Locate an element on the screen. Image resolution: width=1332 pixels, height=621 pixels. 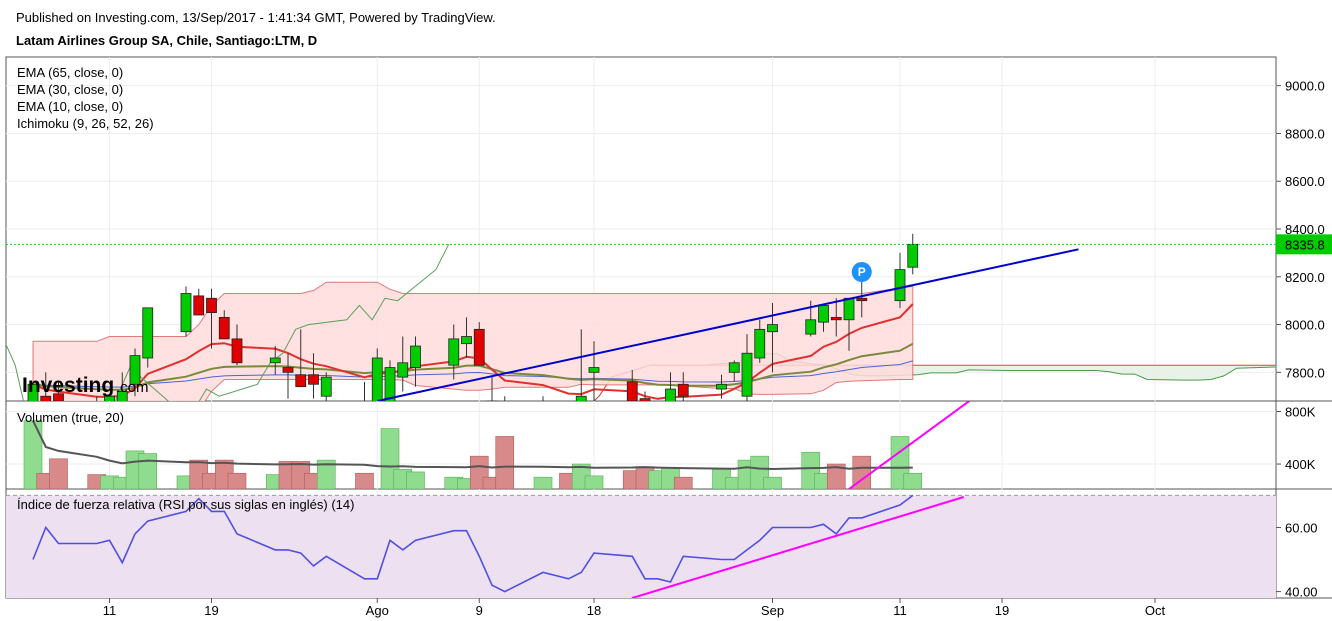
volume-tick-label: 400K is located at coordinates (1300, 464).